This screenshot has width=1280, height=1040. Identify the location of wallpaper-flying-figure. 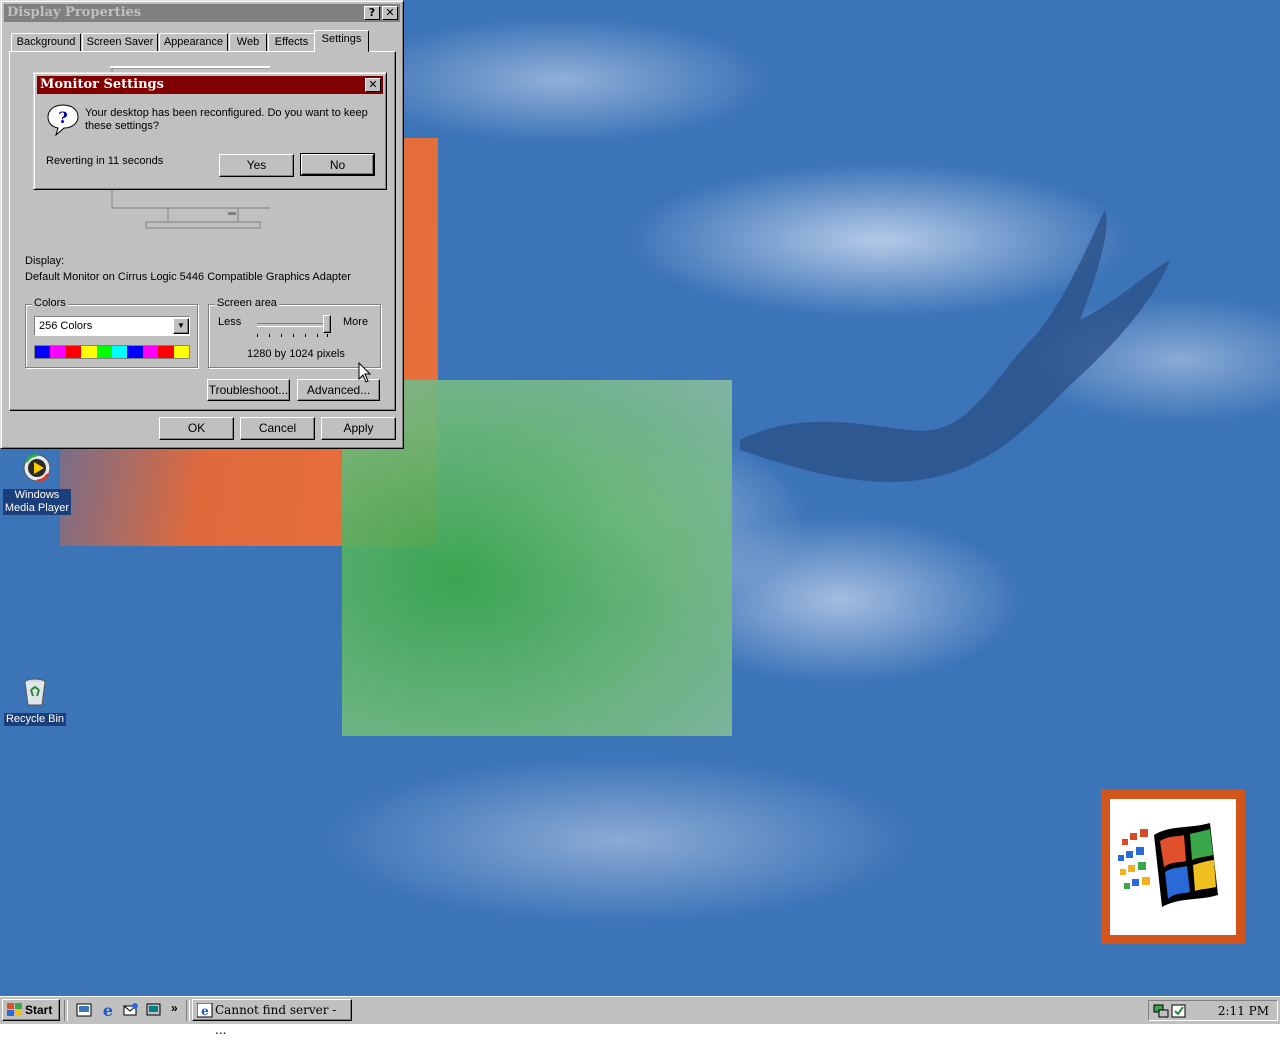
(955, 346).